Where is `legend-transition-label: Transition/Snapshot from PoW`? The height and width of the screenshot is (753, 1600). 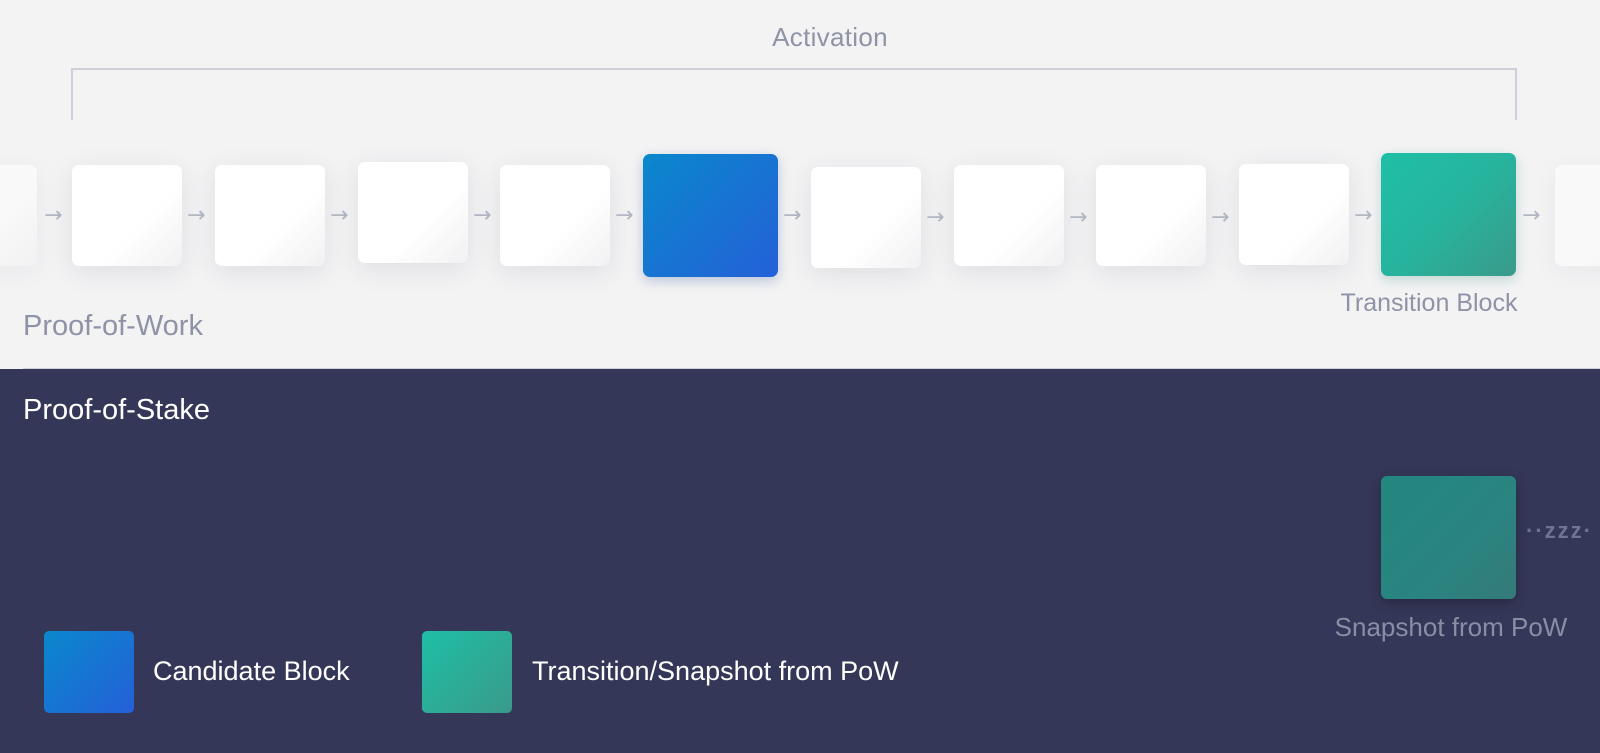
legend-transition-label: Transition/Snapshot from PoW is located at coordinates (715, 671).